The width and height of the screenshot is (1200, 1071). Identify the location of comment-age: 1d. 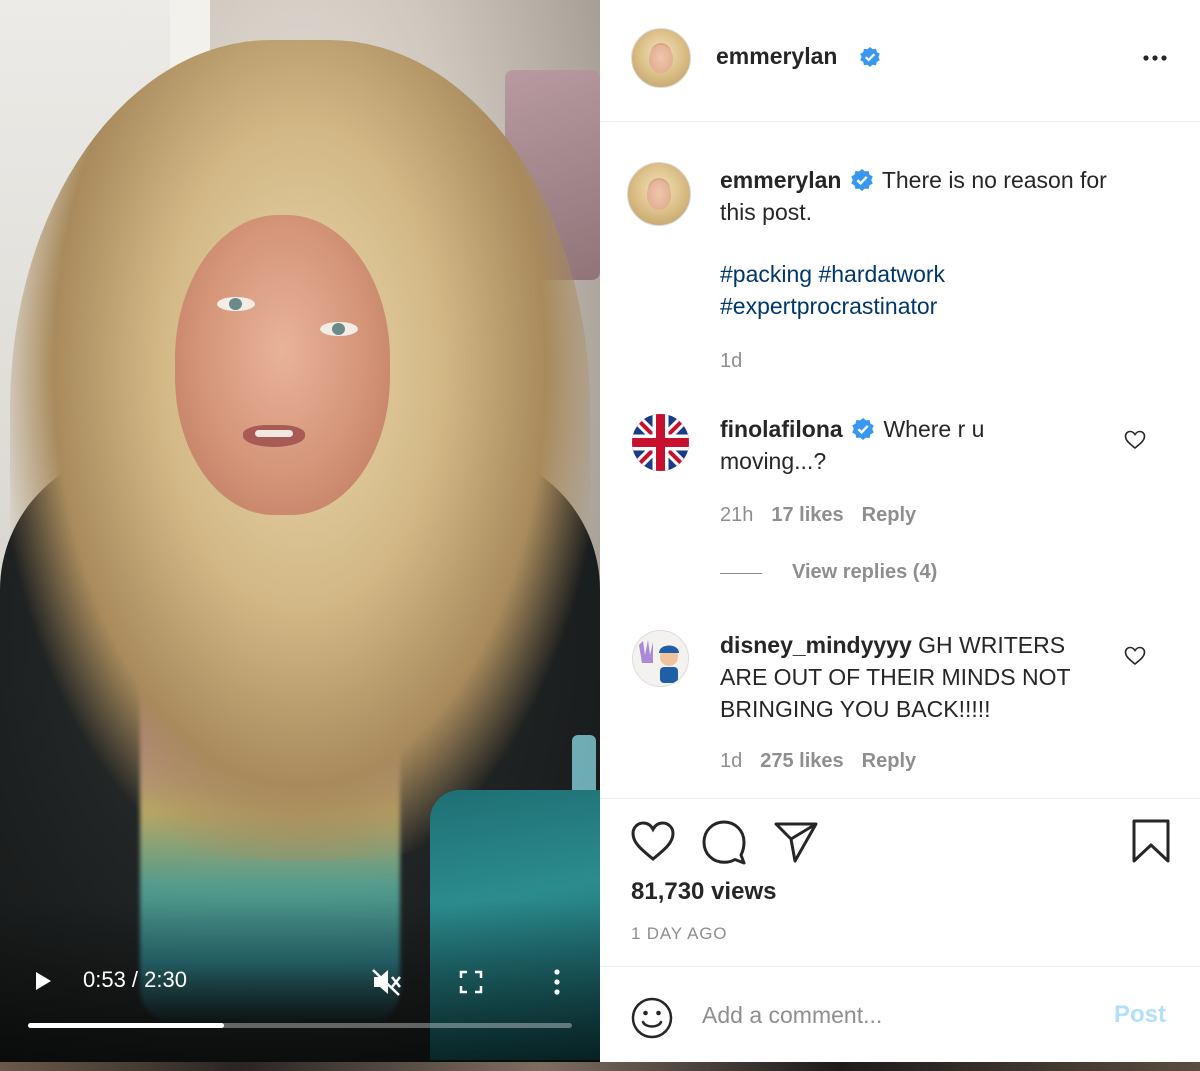
(731, 761).